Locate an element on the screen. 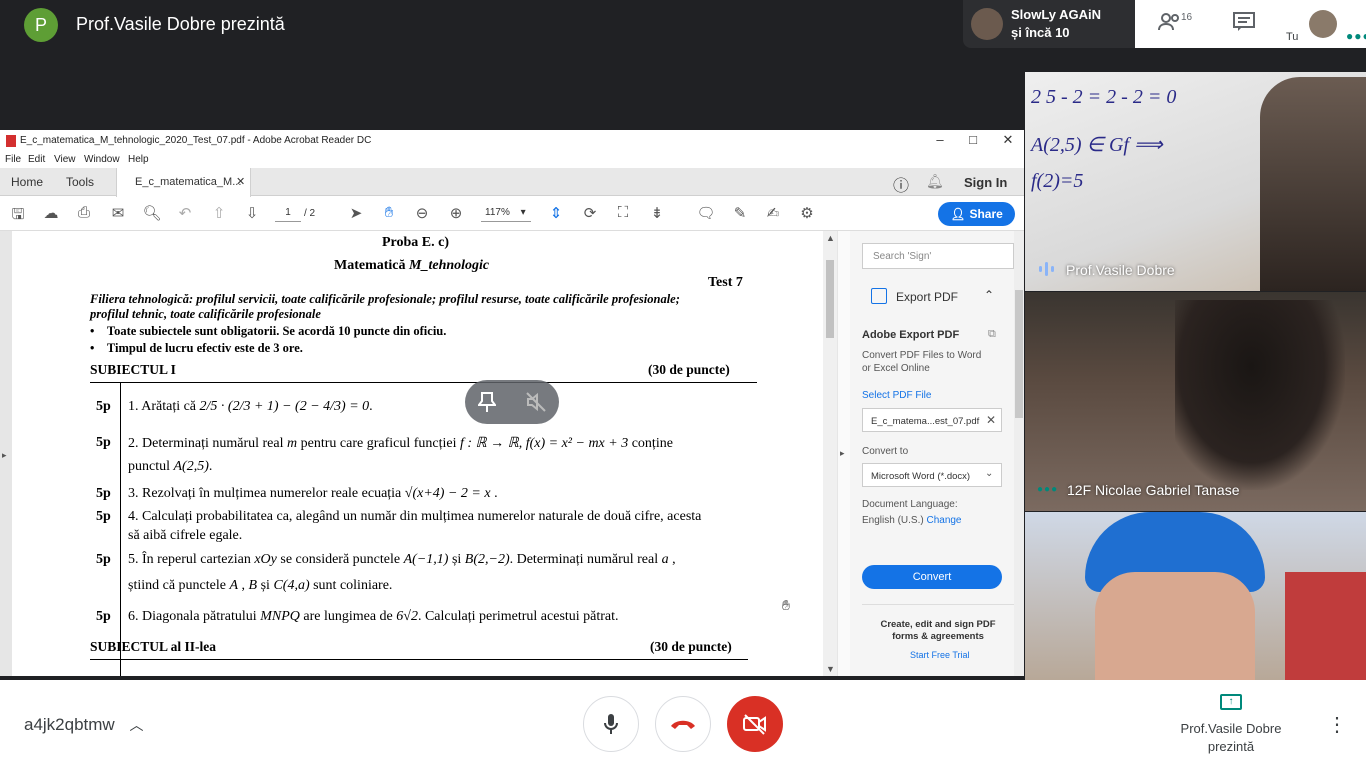 This screenshot has width=1366, height=768. hand-tool-icon: ✋︎ is located at coordinates (389, 212).